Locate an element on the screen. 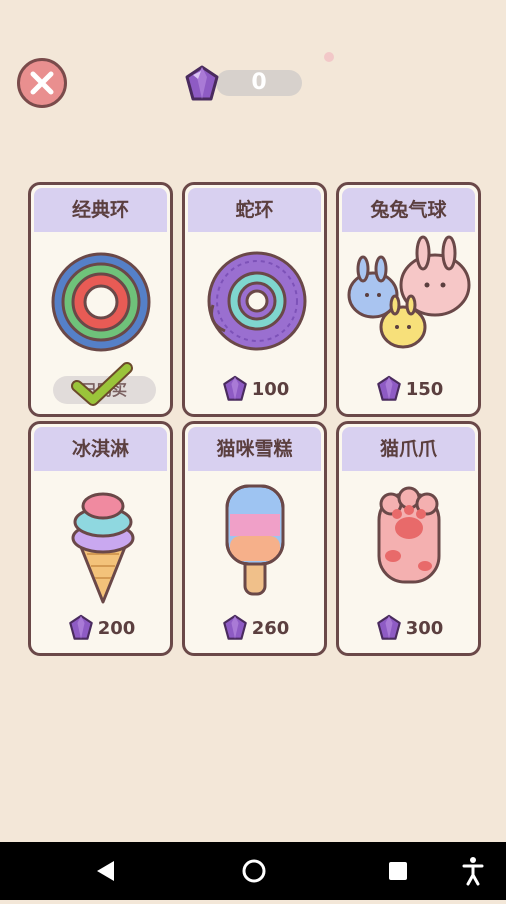 This screenshot has height=904, width=506. price-value: 300 is located at coordinates (424, 628).